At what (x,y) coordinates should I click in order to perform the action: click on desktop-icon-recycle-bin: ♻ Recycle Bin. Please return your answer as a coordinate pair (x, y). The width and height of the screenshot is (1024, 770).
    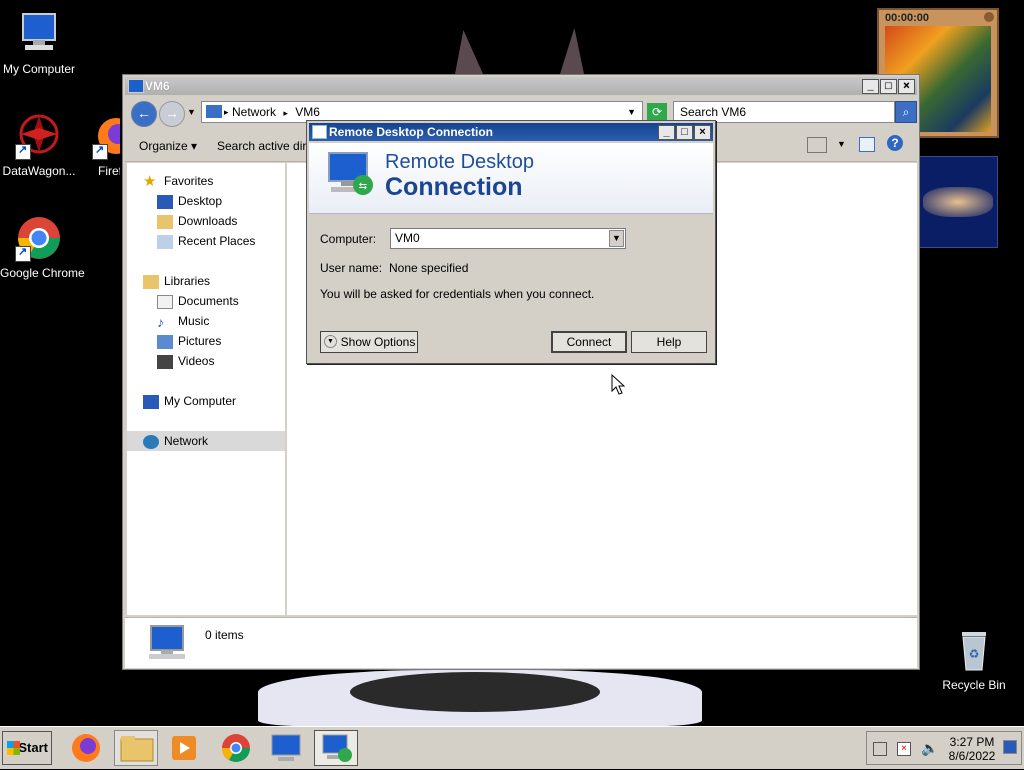
    Looking at the image, I should click on (974, 659).